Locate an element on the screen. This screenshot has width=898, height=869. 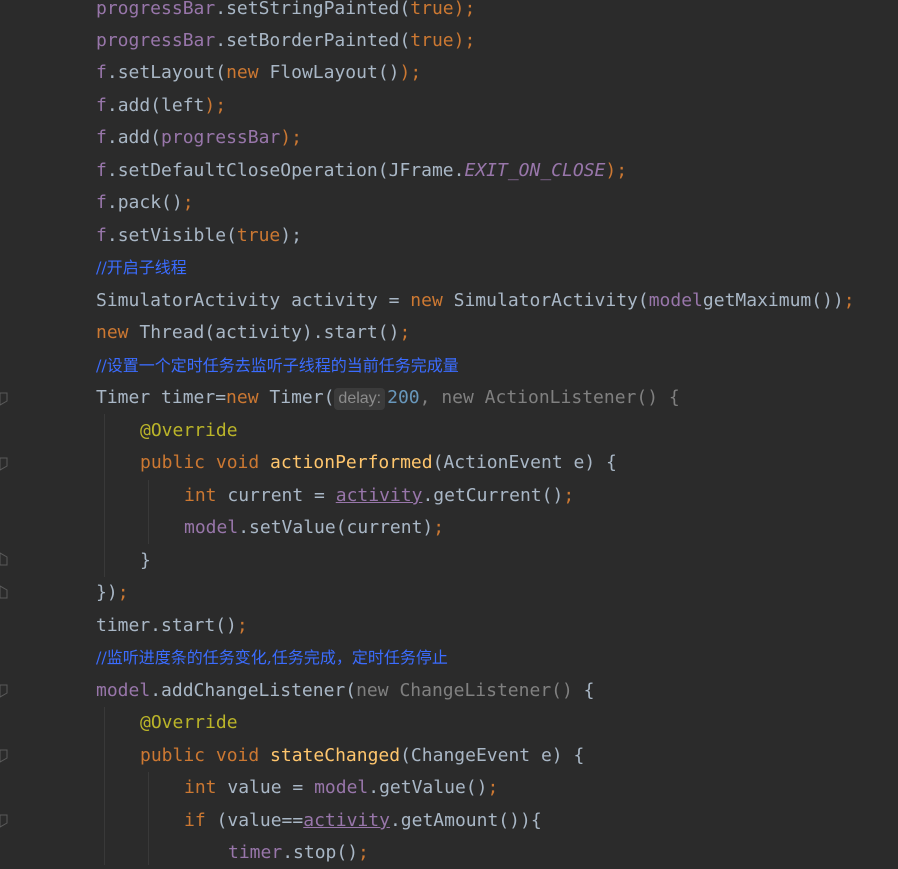
code-comment: //开启子线程 is located at coordinates (141, 268).